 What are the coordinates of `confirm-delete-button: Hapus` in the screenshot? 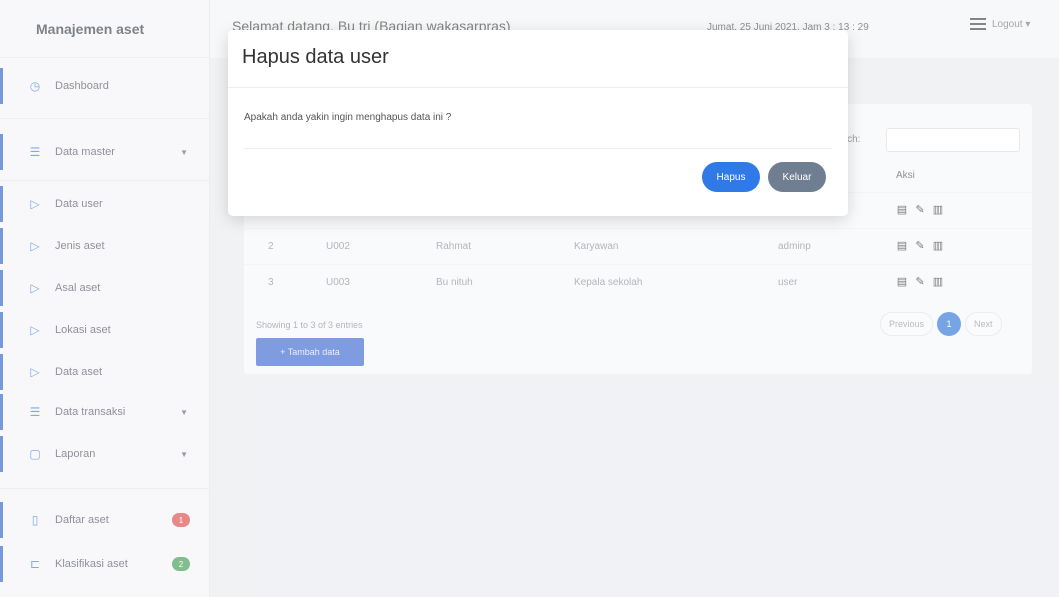 It's located at (731, 177).